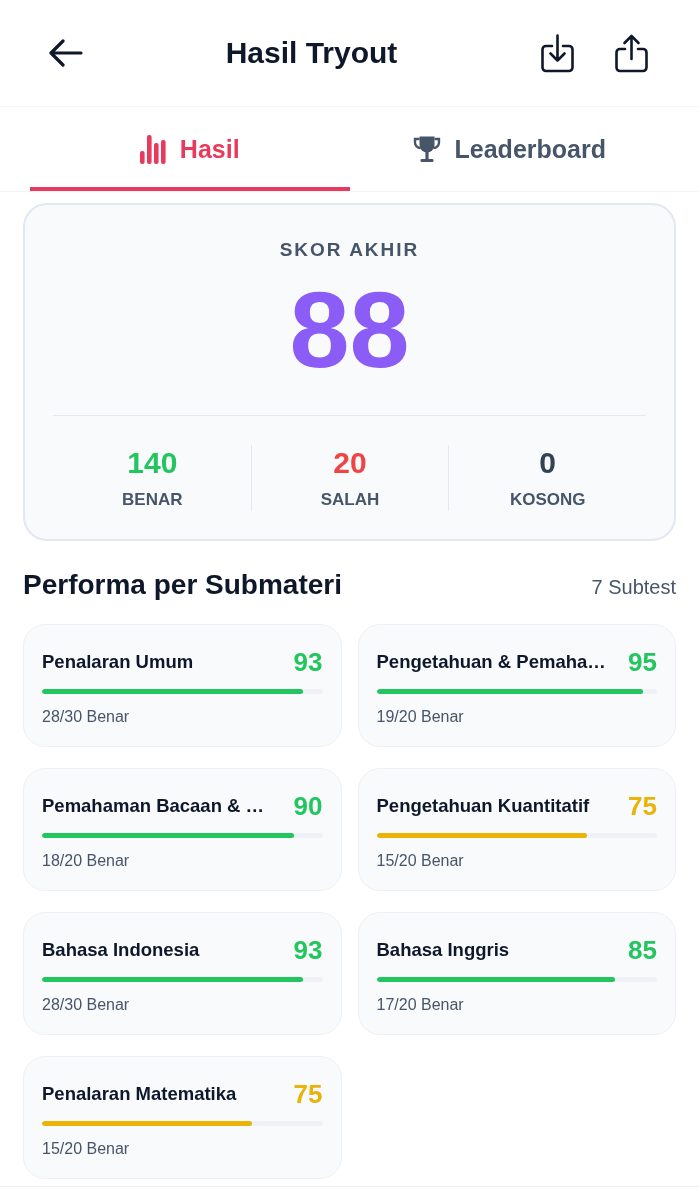 This screenshot has height=1200, width=699. What do you see at coordinates (349, 250) in the screenshot?
I see `score-label: SKOR AKHIR` at bounding box center [349, 250].